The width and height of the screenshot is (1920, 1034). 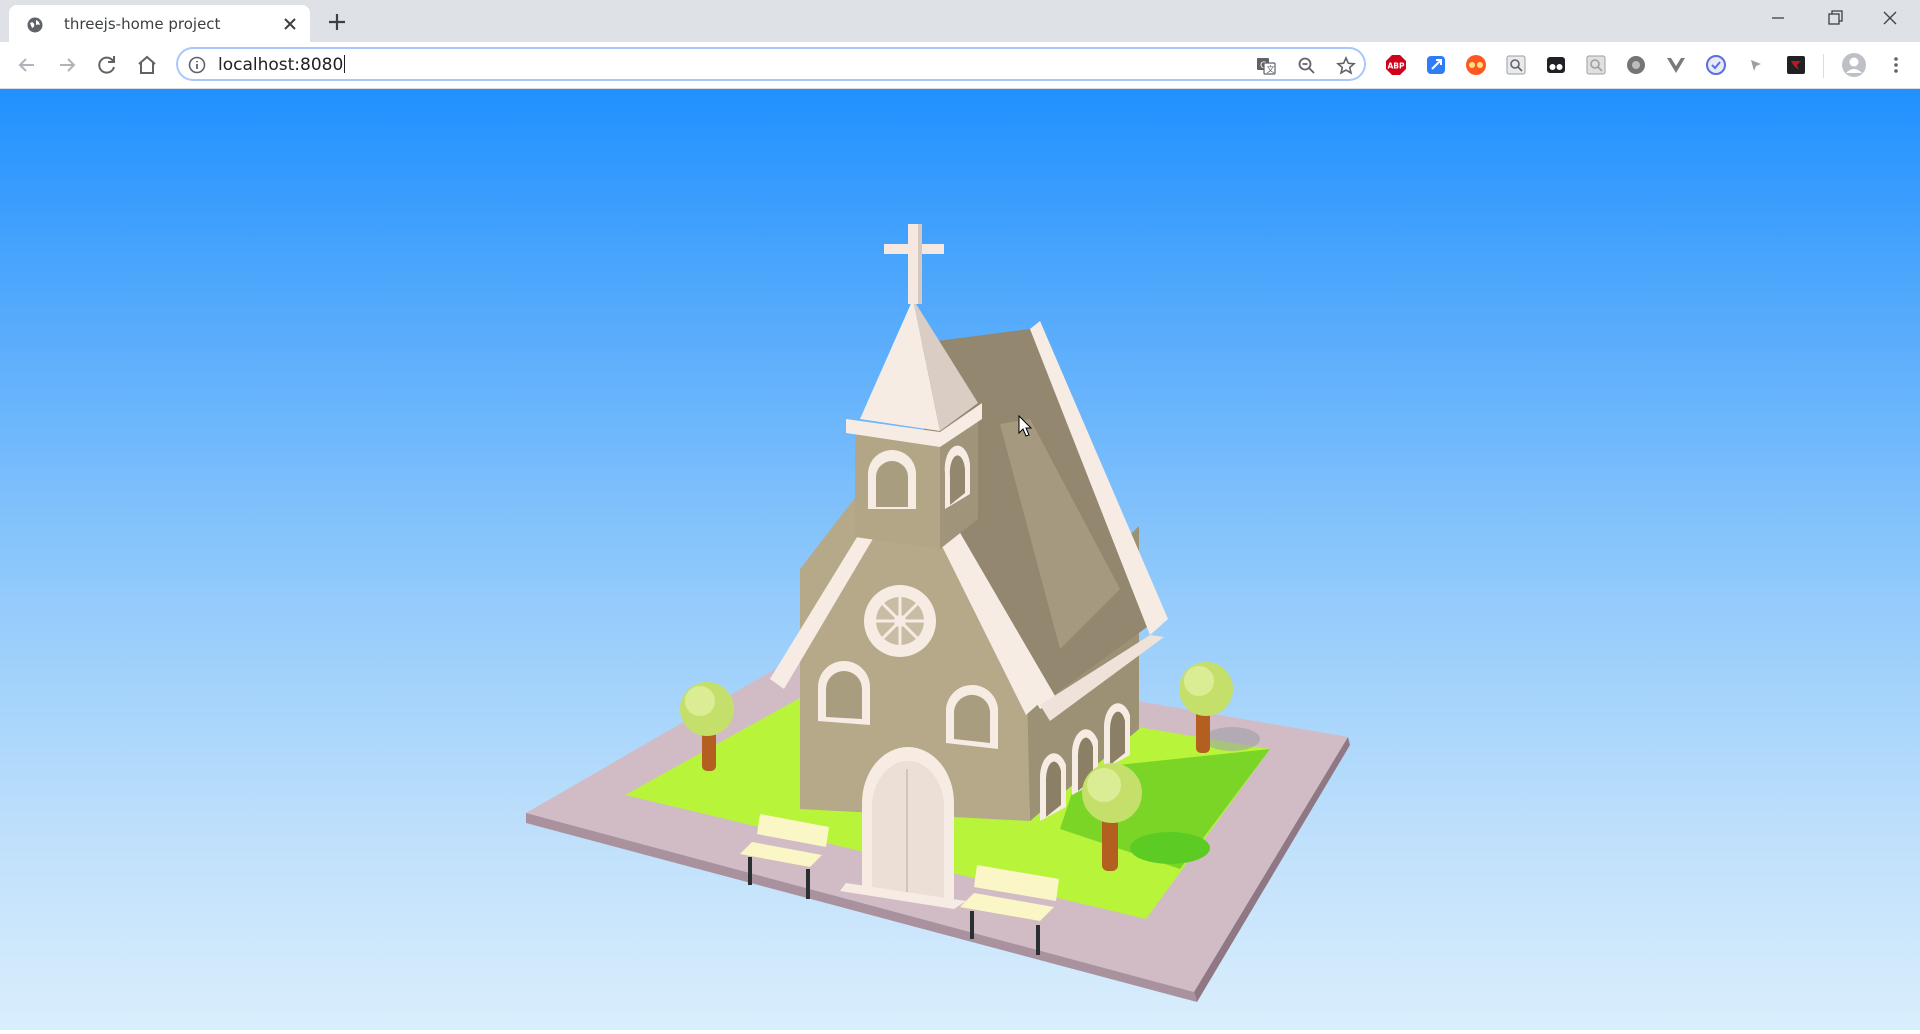 I want to click on circle-extension-icon, so click(x=1636, y=65).